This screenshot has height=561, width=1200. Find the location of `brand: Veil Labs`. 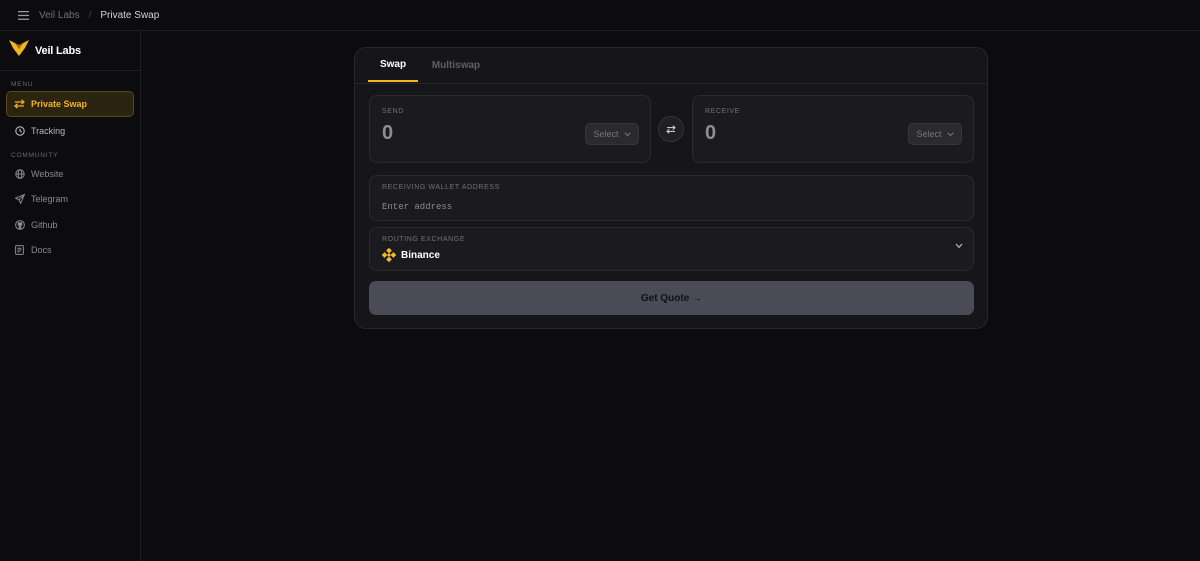

brand: Veil Labs is located at coordinates (70, 51).